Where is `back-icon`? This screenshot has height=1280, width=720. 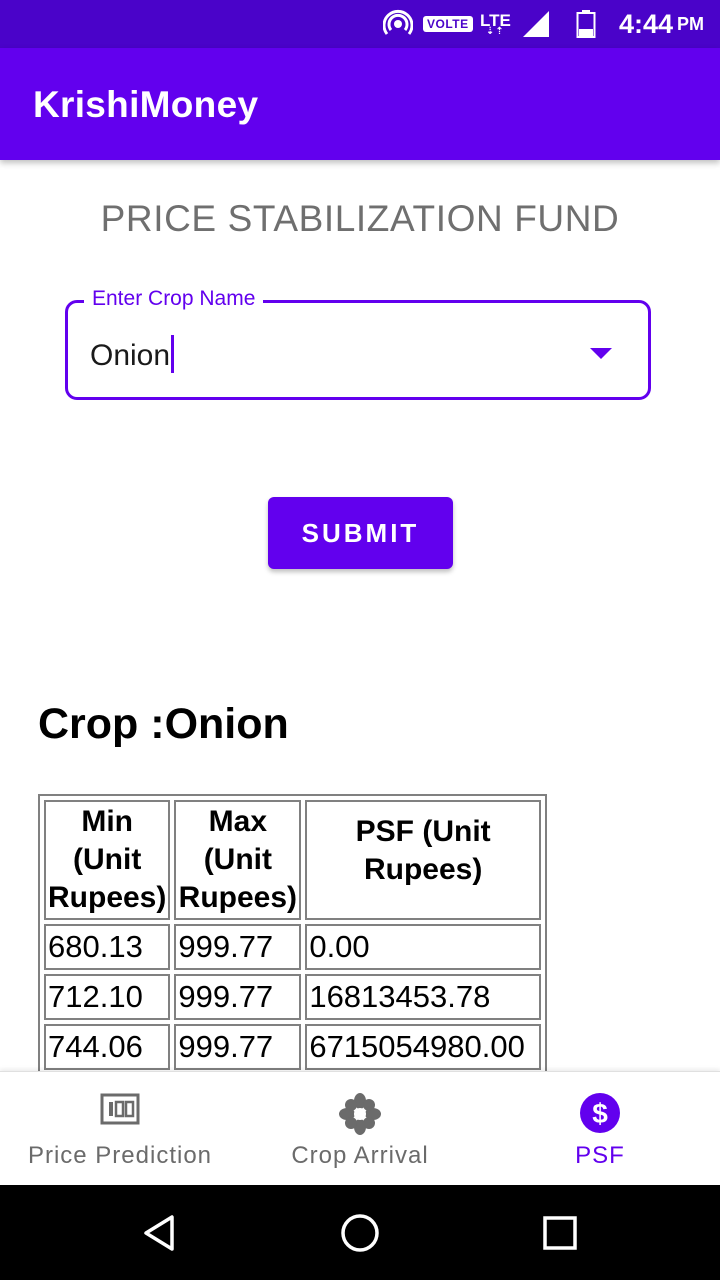 back-icon is located at coordinates (160, 1232).